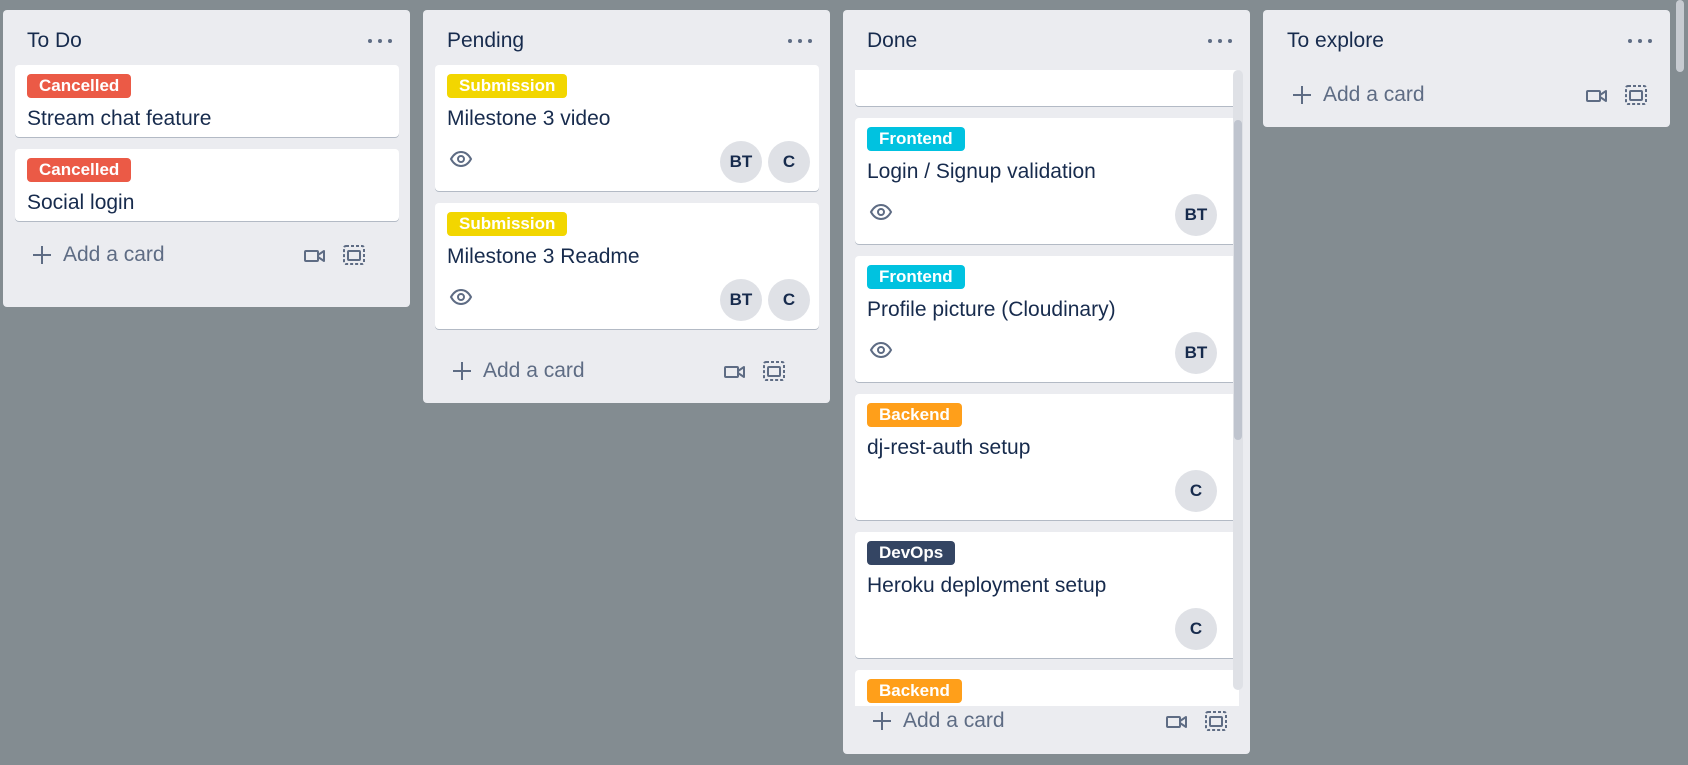  What do you see at coordinates (485, 40) in the screenshot?
I see `list-title: Pending` at bounding box center [485, 40].